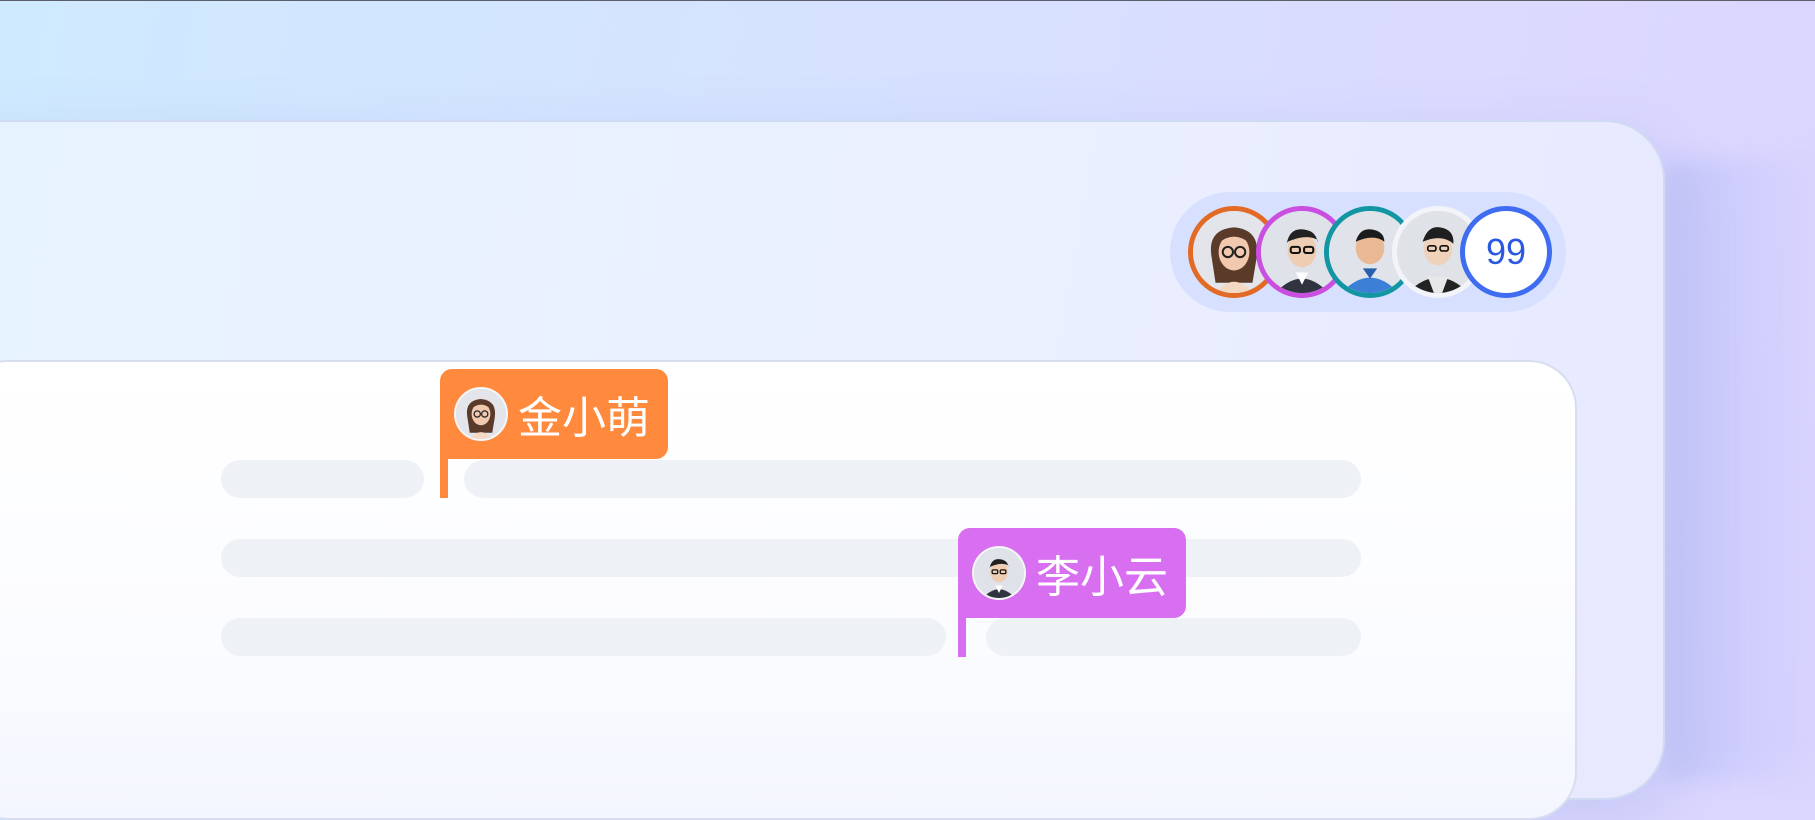  What do you see at coordinates (584, 418) in the screenshot?
I see `cursor-user-name: 金小萌` at bounding box center [584, 418].